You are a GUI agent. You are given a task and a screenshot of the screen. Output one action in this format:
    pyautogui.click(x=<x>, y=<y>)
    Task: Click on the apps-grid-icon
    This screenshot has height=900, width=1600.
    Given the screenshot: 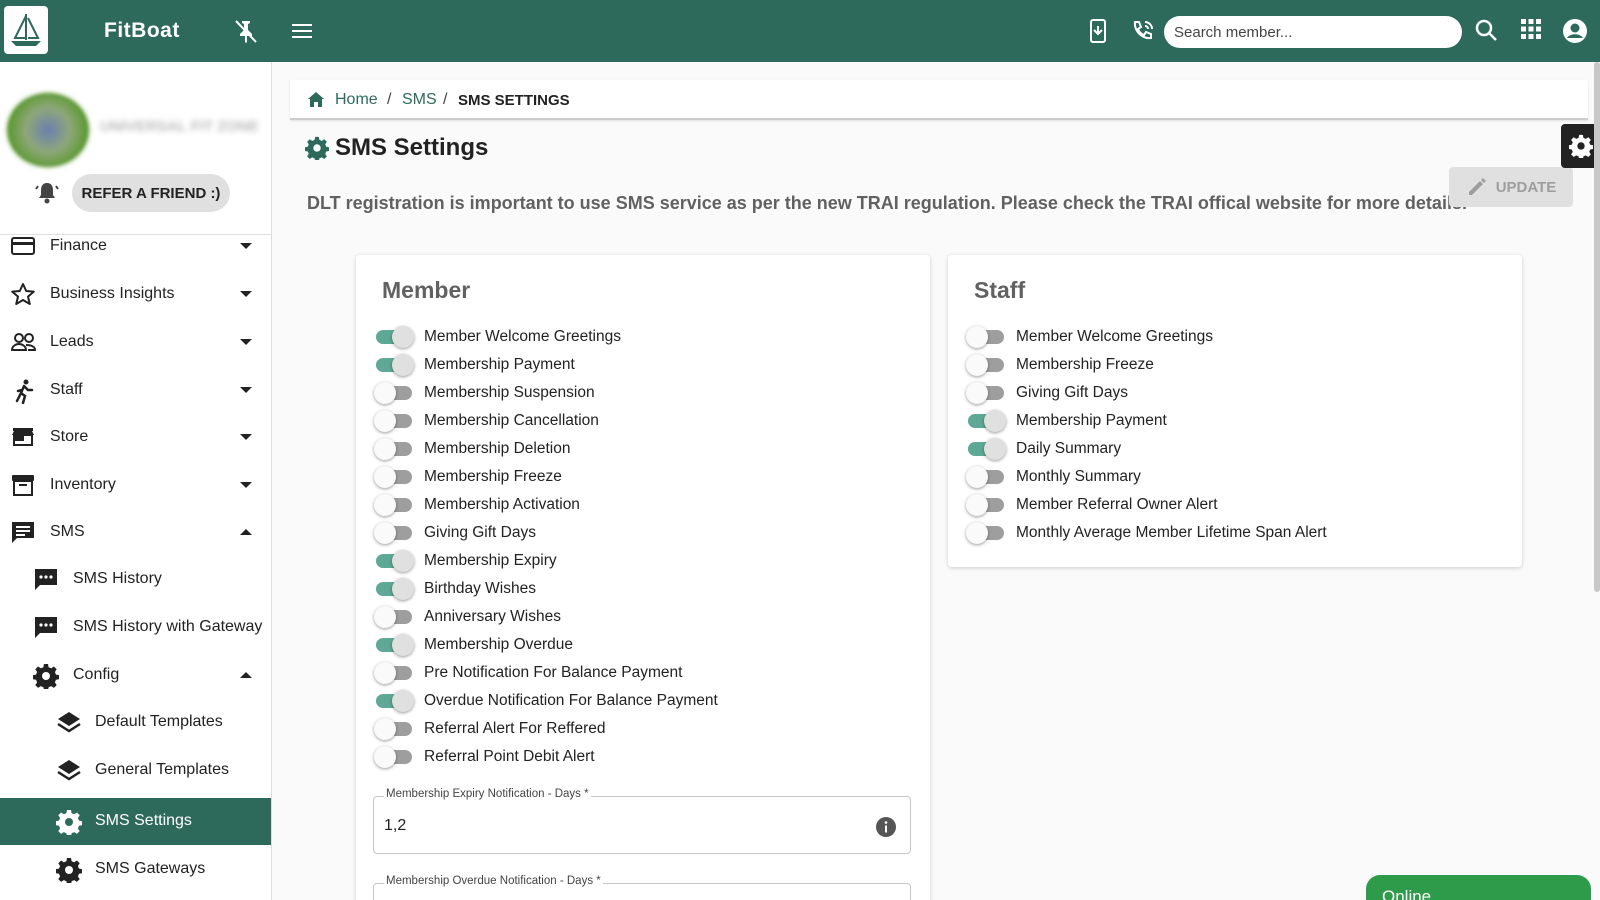 What is the action you would take?
    pyautogui.click(x=1531, y=31)
    